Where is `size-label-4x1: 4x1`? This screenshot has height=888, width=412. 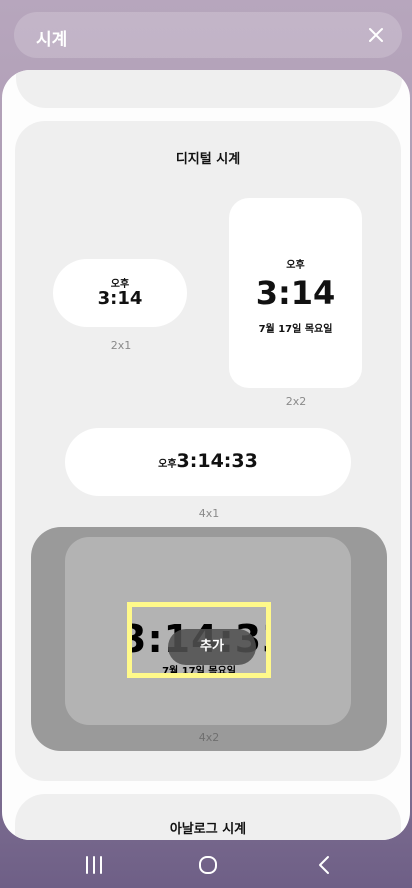 size-label-4x1: 4x1 is located at coordinates (209, 513).